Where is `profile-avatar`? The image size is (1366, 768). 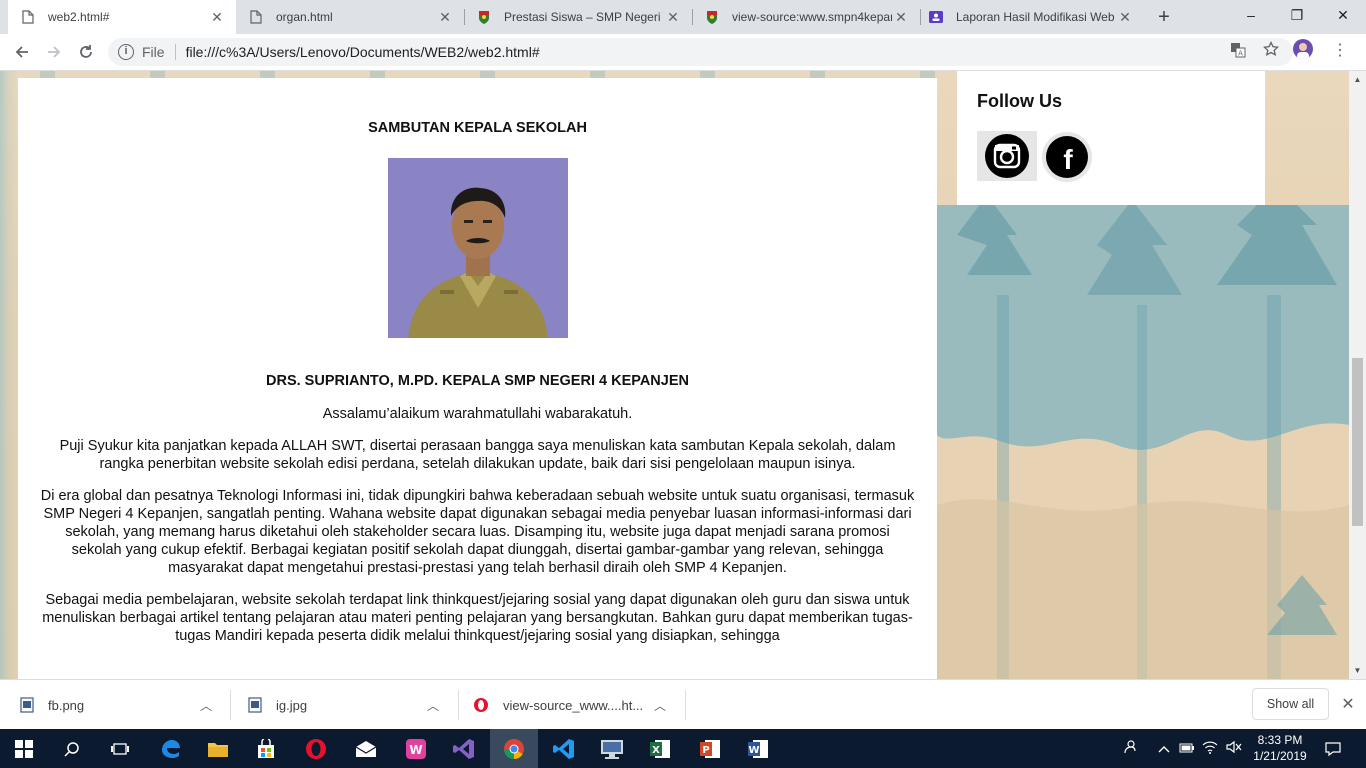
profile-avatar is located at coordinates (1303, 49).